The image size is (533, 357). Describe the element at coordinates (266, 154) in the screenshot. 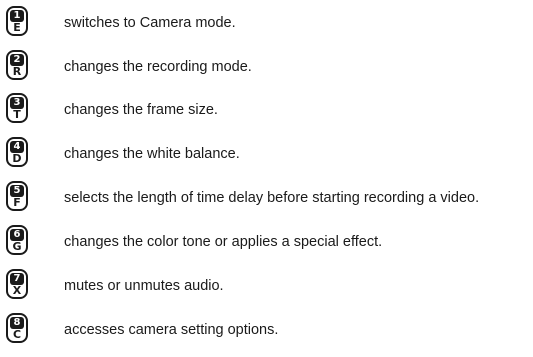

I see `shortcut-row-4: 4 D changes the white balance.` at that location.